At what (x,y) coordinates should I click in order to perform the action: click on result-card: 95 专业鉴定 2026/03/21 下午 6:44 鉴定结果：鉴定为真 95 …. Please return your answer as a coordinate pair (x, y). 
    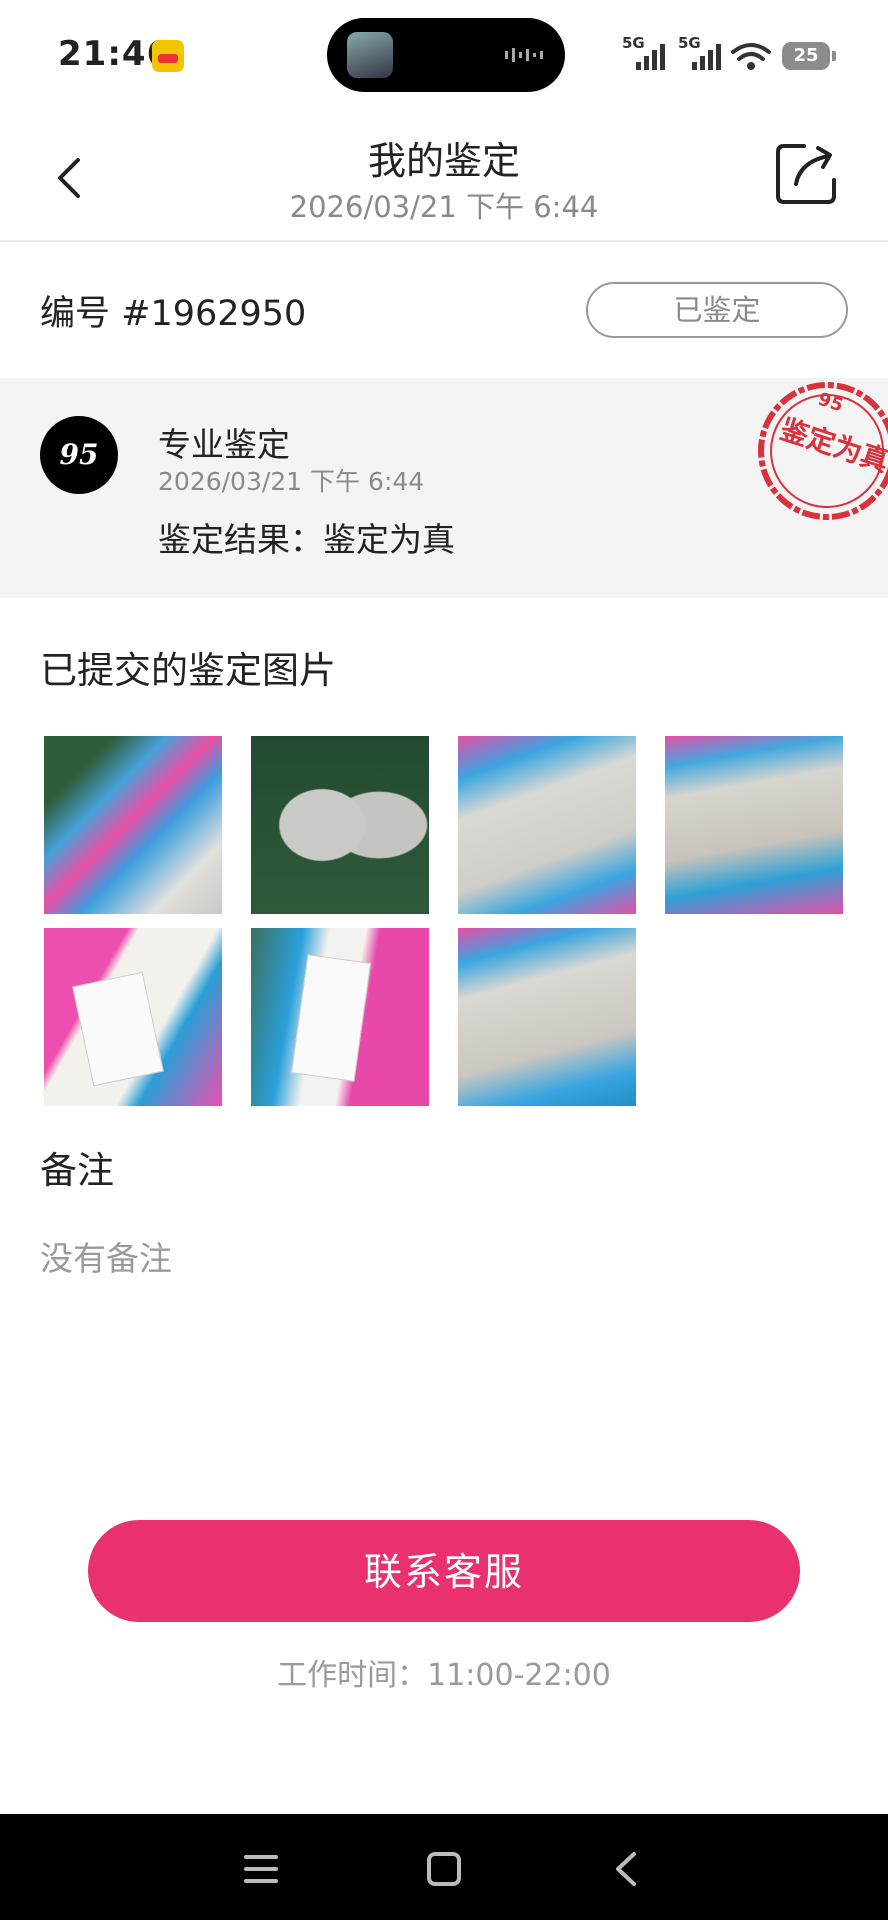
    Looking at the image, I should click on (444, 488).